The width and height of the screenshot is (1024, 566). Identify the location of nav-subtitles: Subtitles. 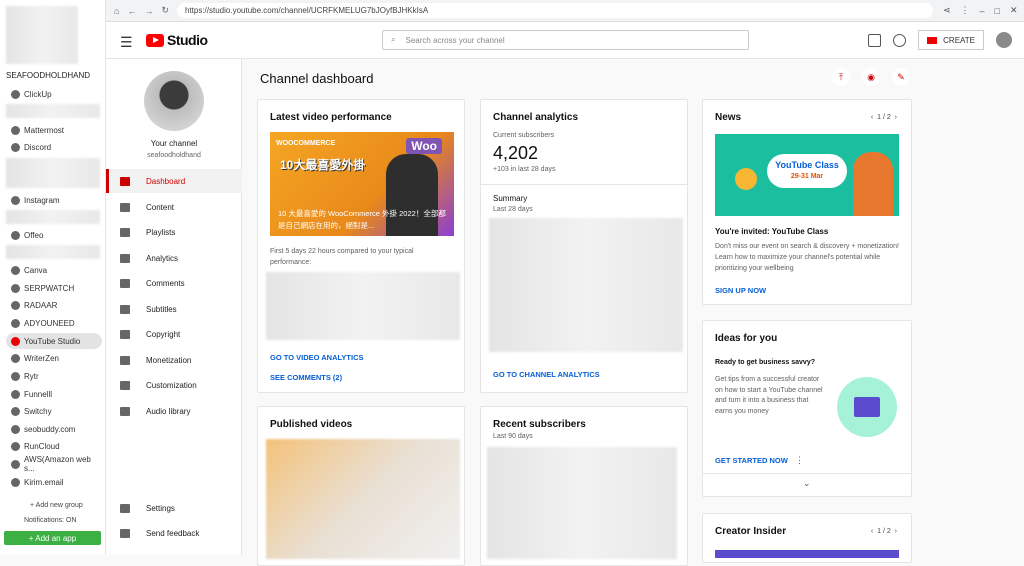
(174, 309).